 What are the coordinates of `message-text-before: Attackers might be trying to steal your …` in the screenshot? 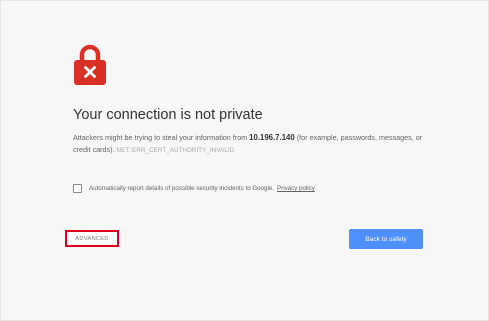 It's located at (161, 137).